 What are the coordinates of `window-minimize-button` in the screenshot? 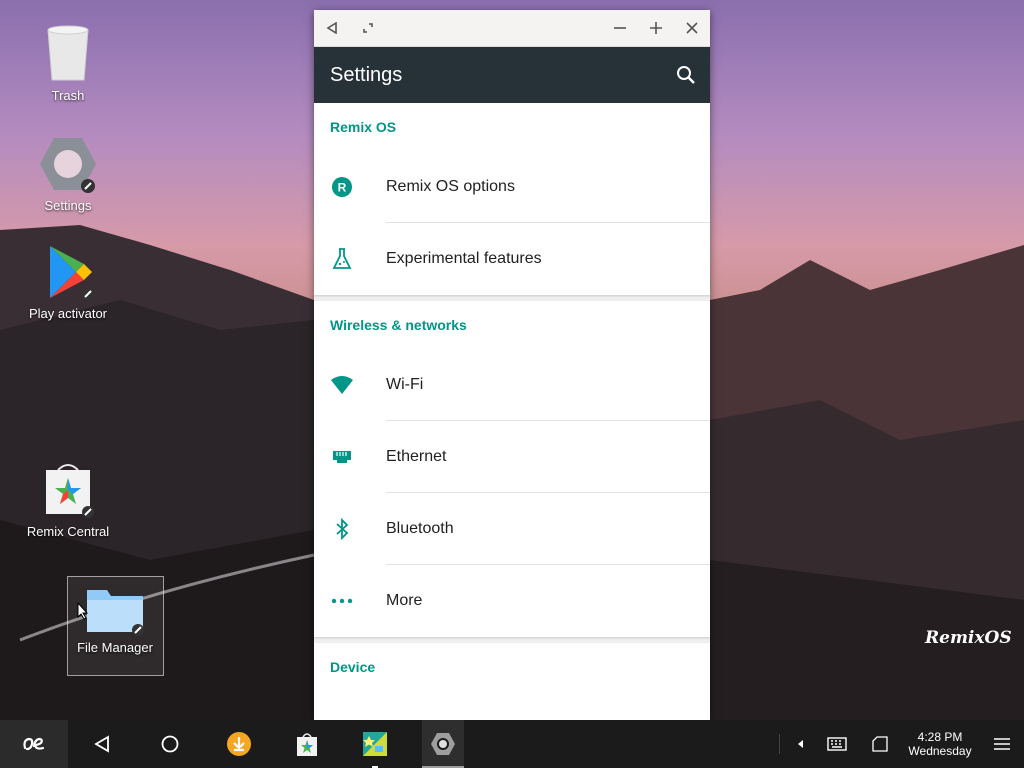 It's located at (620, 28).